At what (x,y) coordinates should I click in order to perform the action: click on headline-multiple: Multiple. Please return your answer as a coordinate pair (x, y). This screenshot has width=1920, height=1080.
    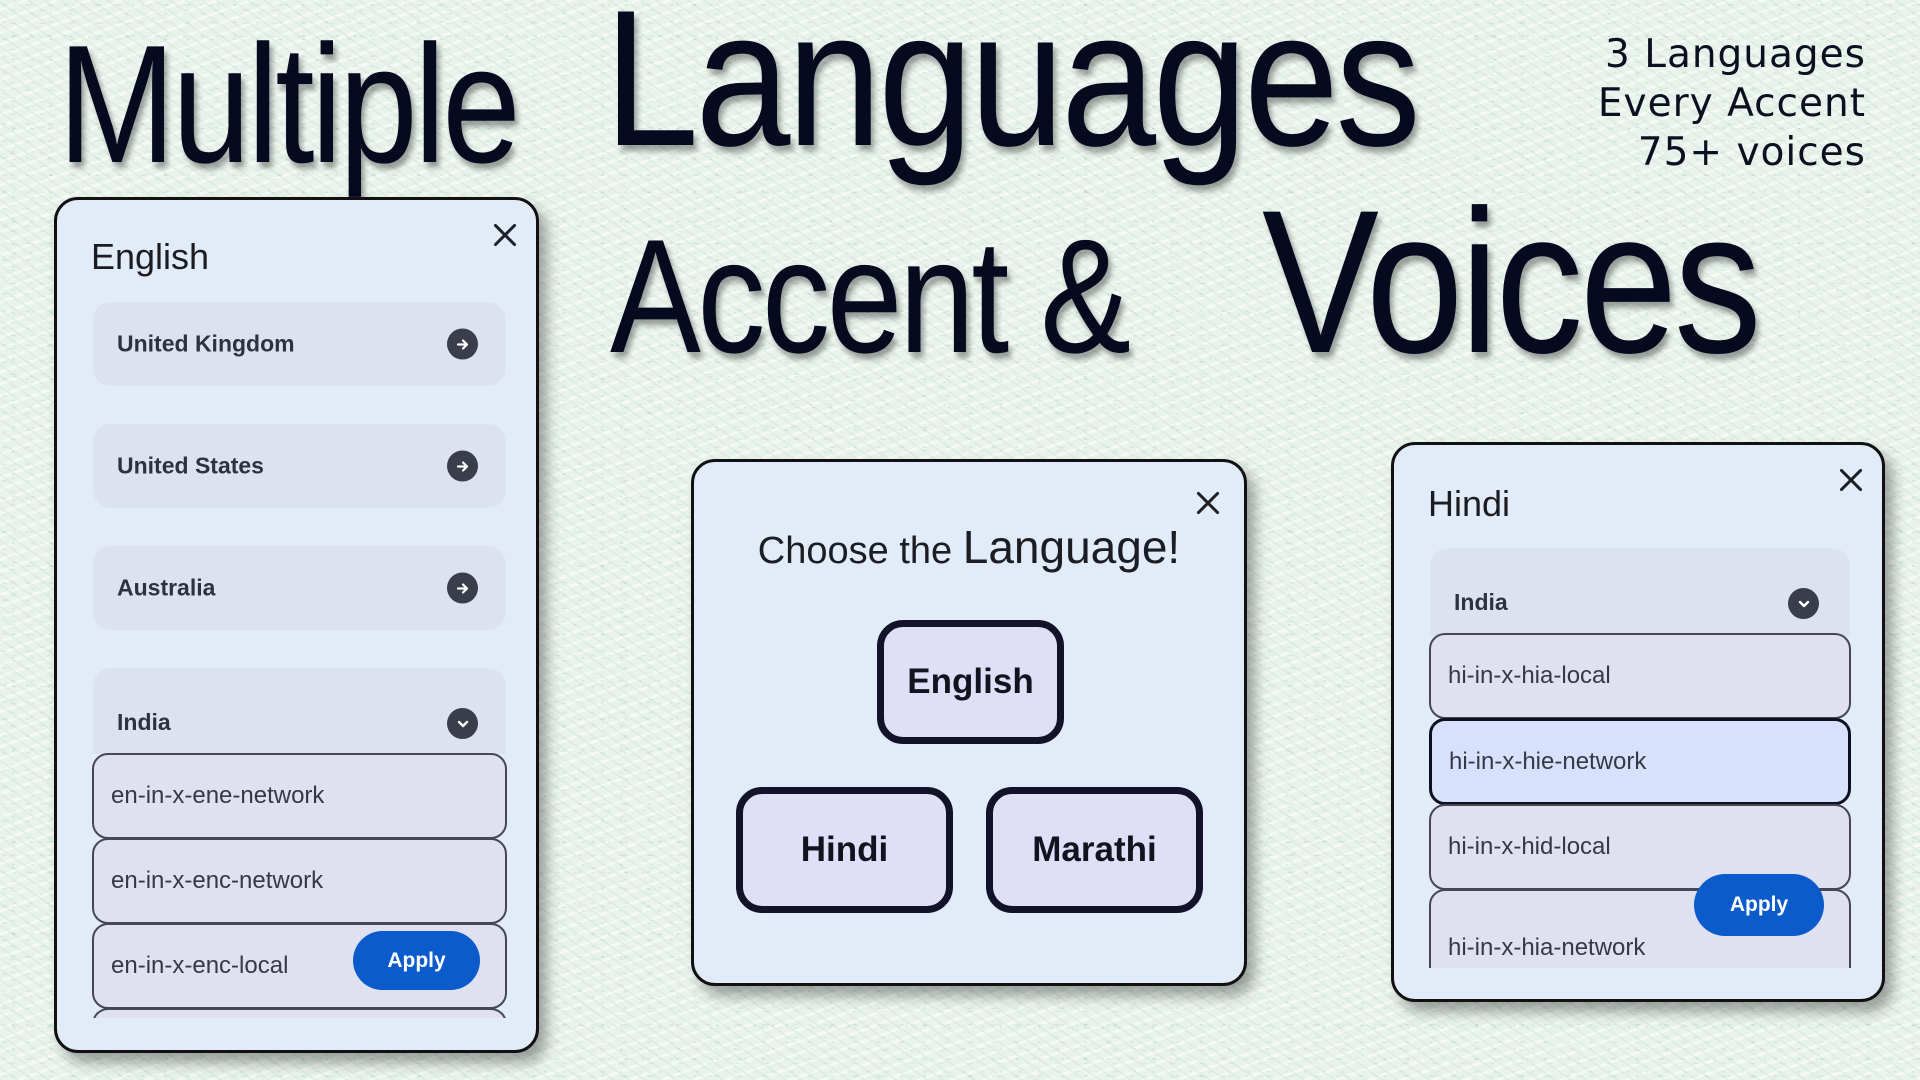
    Looking at the image, I should click on (289, 104).